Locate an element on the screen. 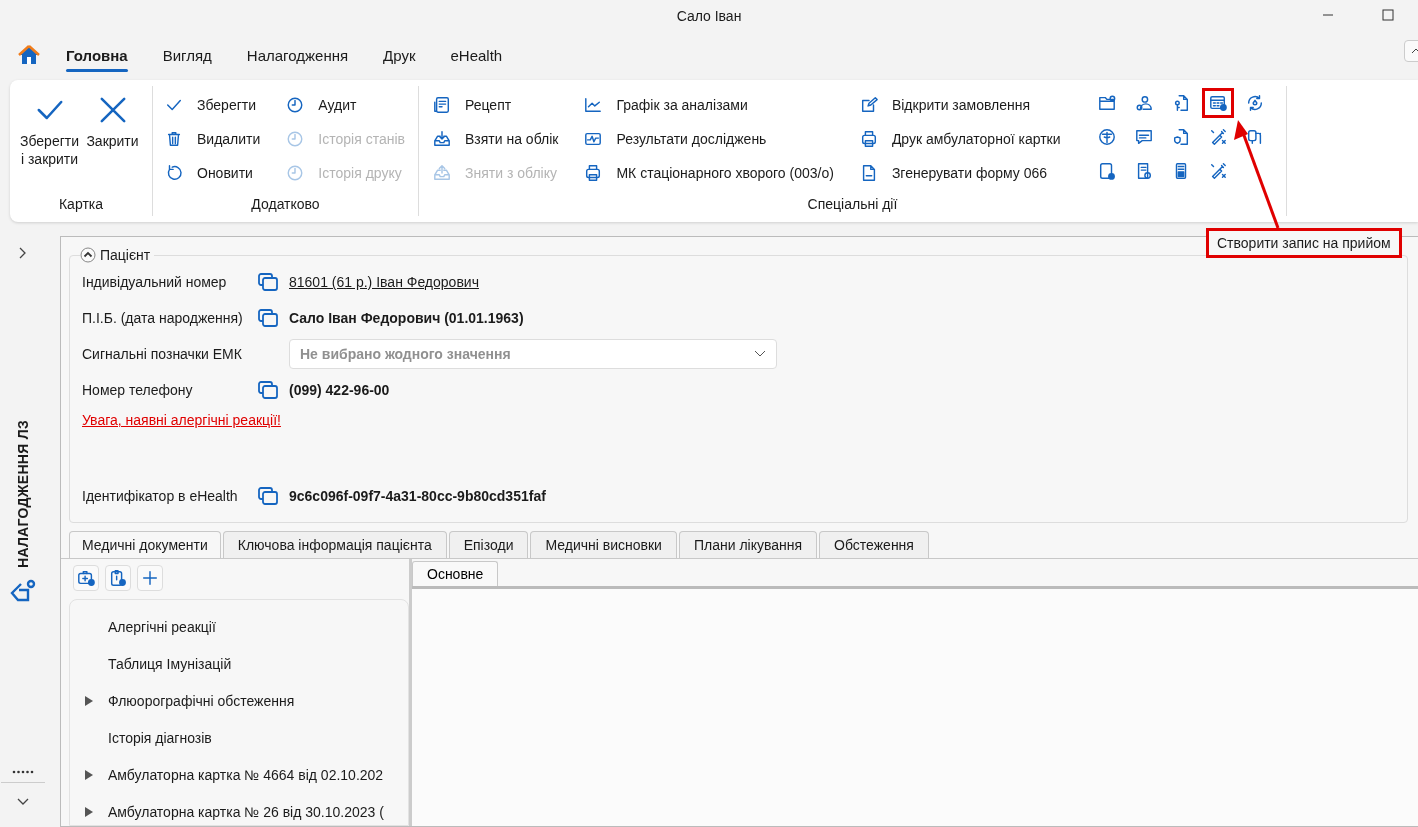 The image size is (1418, 827). user-check-icon is located at coordinates (1143, 103).